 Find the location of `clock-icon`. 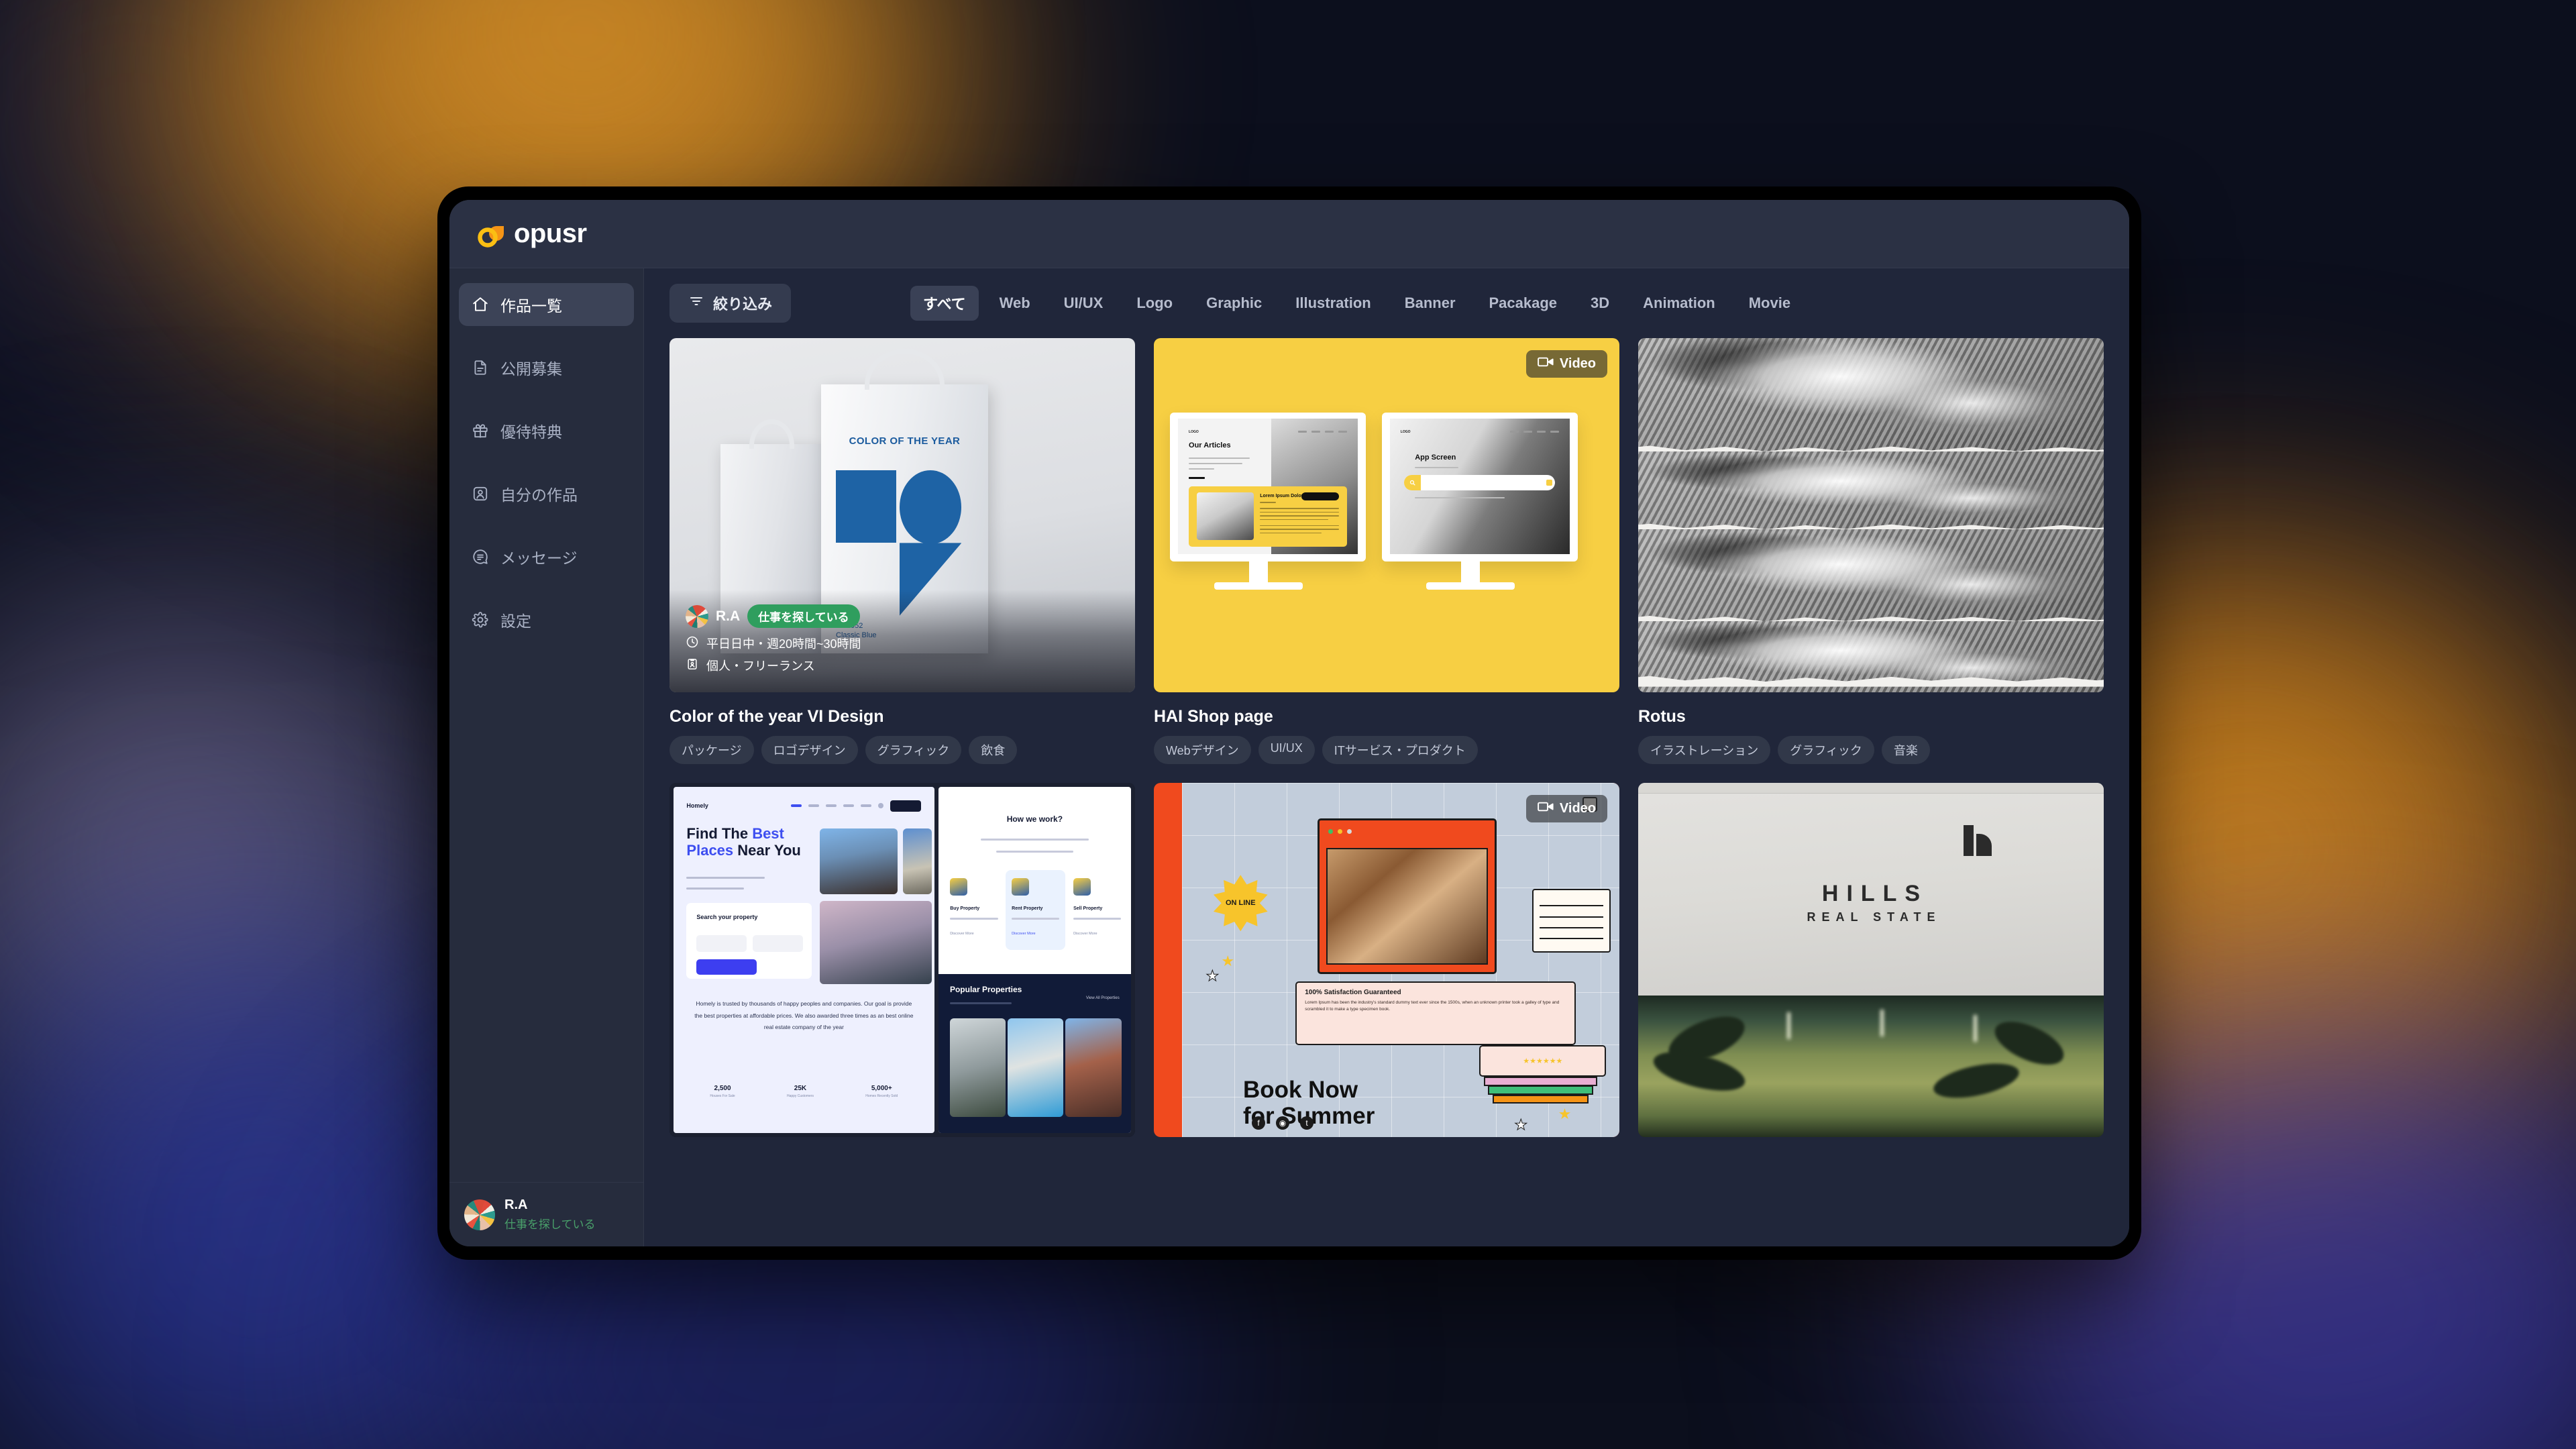

clock-icon is located at coordinates (692, 643).